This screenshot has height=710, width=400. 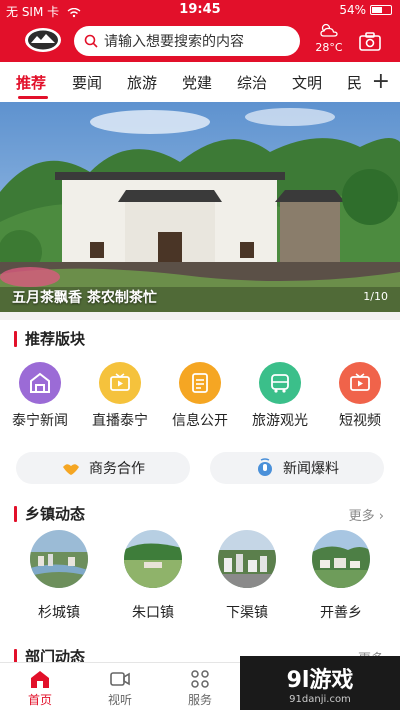 I want to click on watermark-brand: 9l游戏, so click(x=320, y=680).